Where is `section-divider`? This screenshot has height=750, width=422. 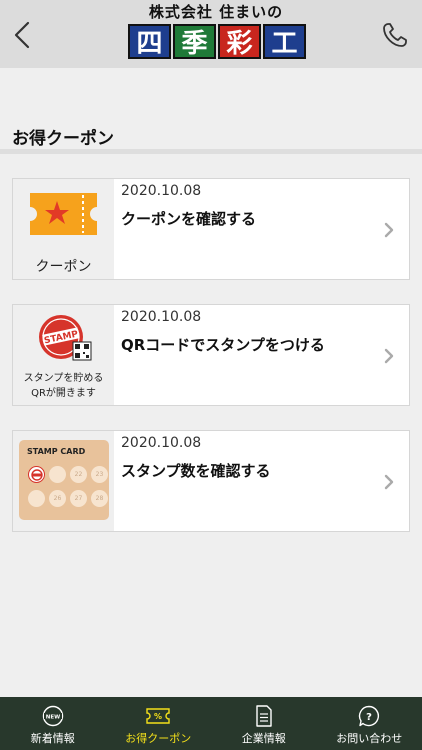
section-divider is located at coordinates (211, 151).